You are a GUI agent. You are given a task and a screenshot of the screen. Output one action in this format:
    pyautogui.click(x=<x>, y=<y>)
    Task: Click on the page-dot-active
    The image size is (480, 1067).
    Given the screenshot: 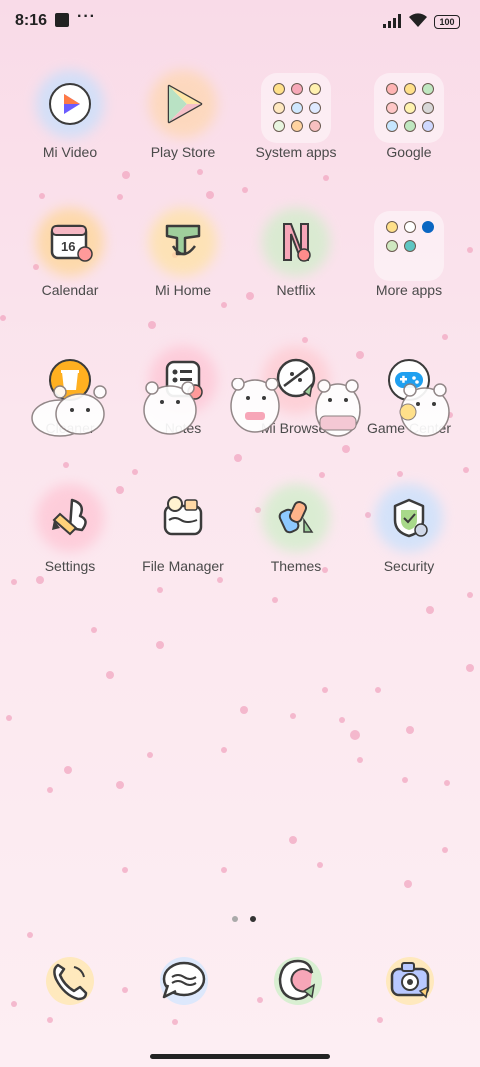 What is the action you would take?
    pyautogui.click(x=253, y=919)
    